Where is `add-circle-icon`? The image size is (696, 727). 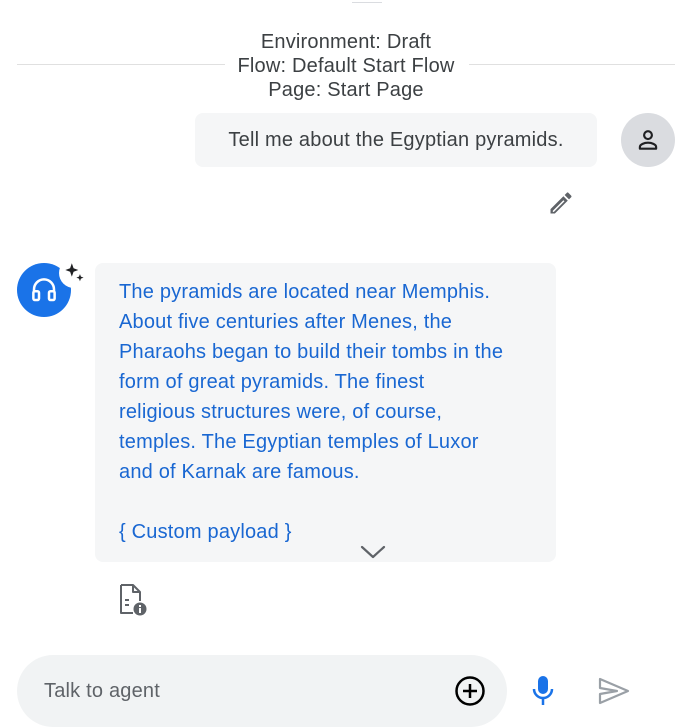
add-circle-icon is located at coordinates (470, 691).